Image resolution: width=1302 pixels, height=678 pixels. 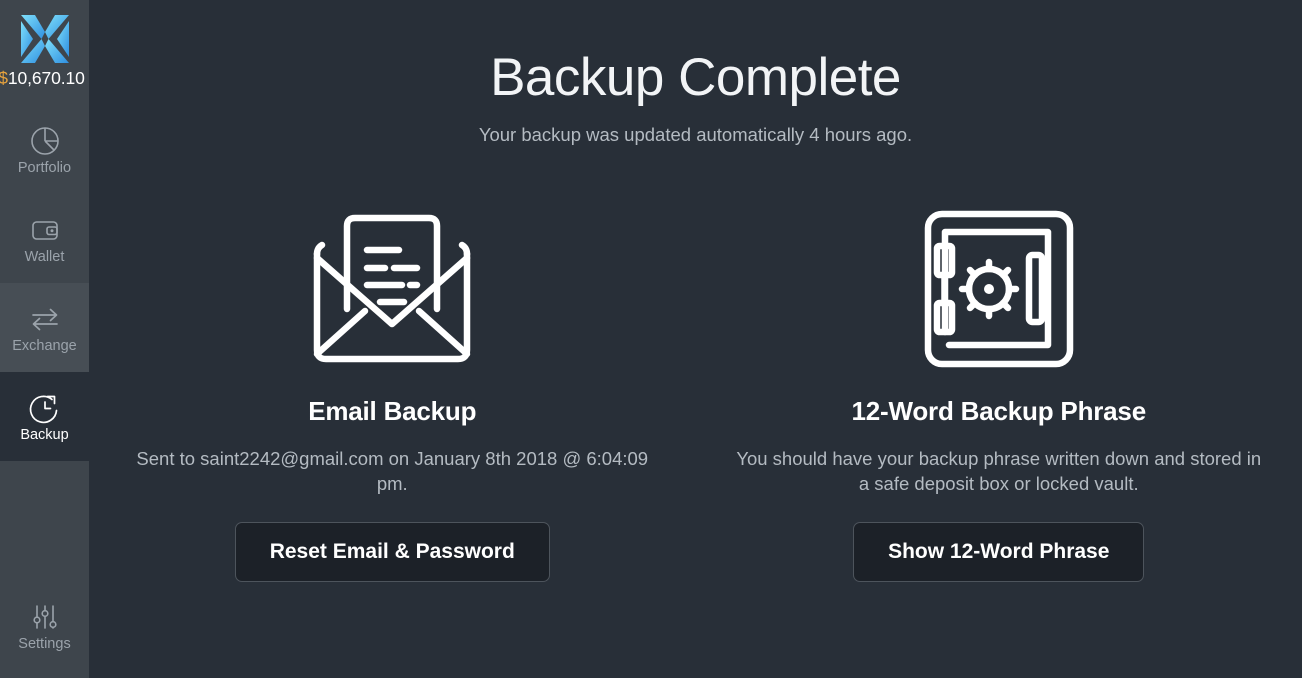 What do you see at coordinates (999, 551) in the screenshot?
I see `show-backup-phrase-button: Show 12-Word Phrase` at bounding box center [999, 551].